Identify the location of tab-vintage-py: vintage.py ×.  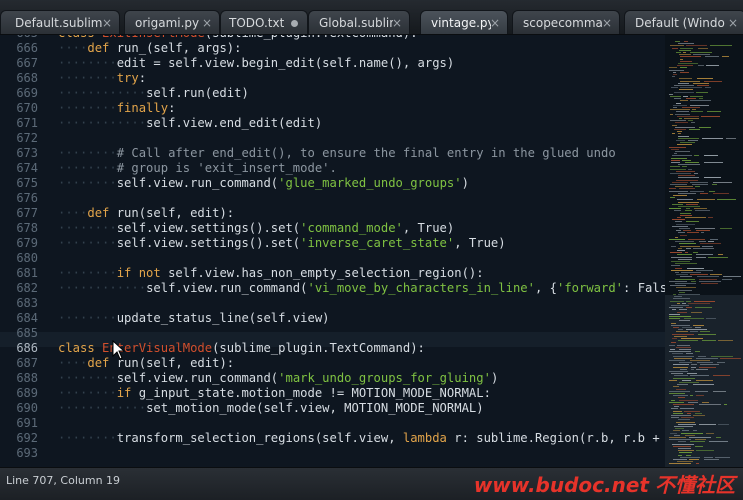
(464, 22).